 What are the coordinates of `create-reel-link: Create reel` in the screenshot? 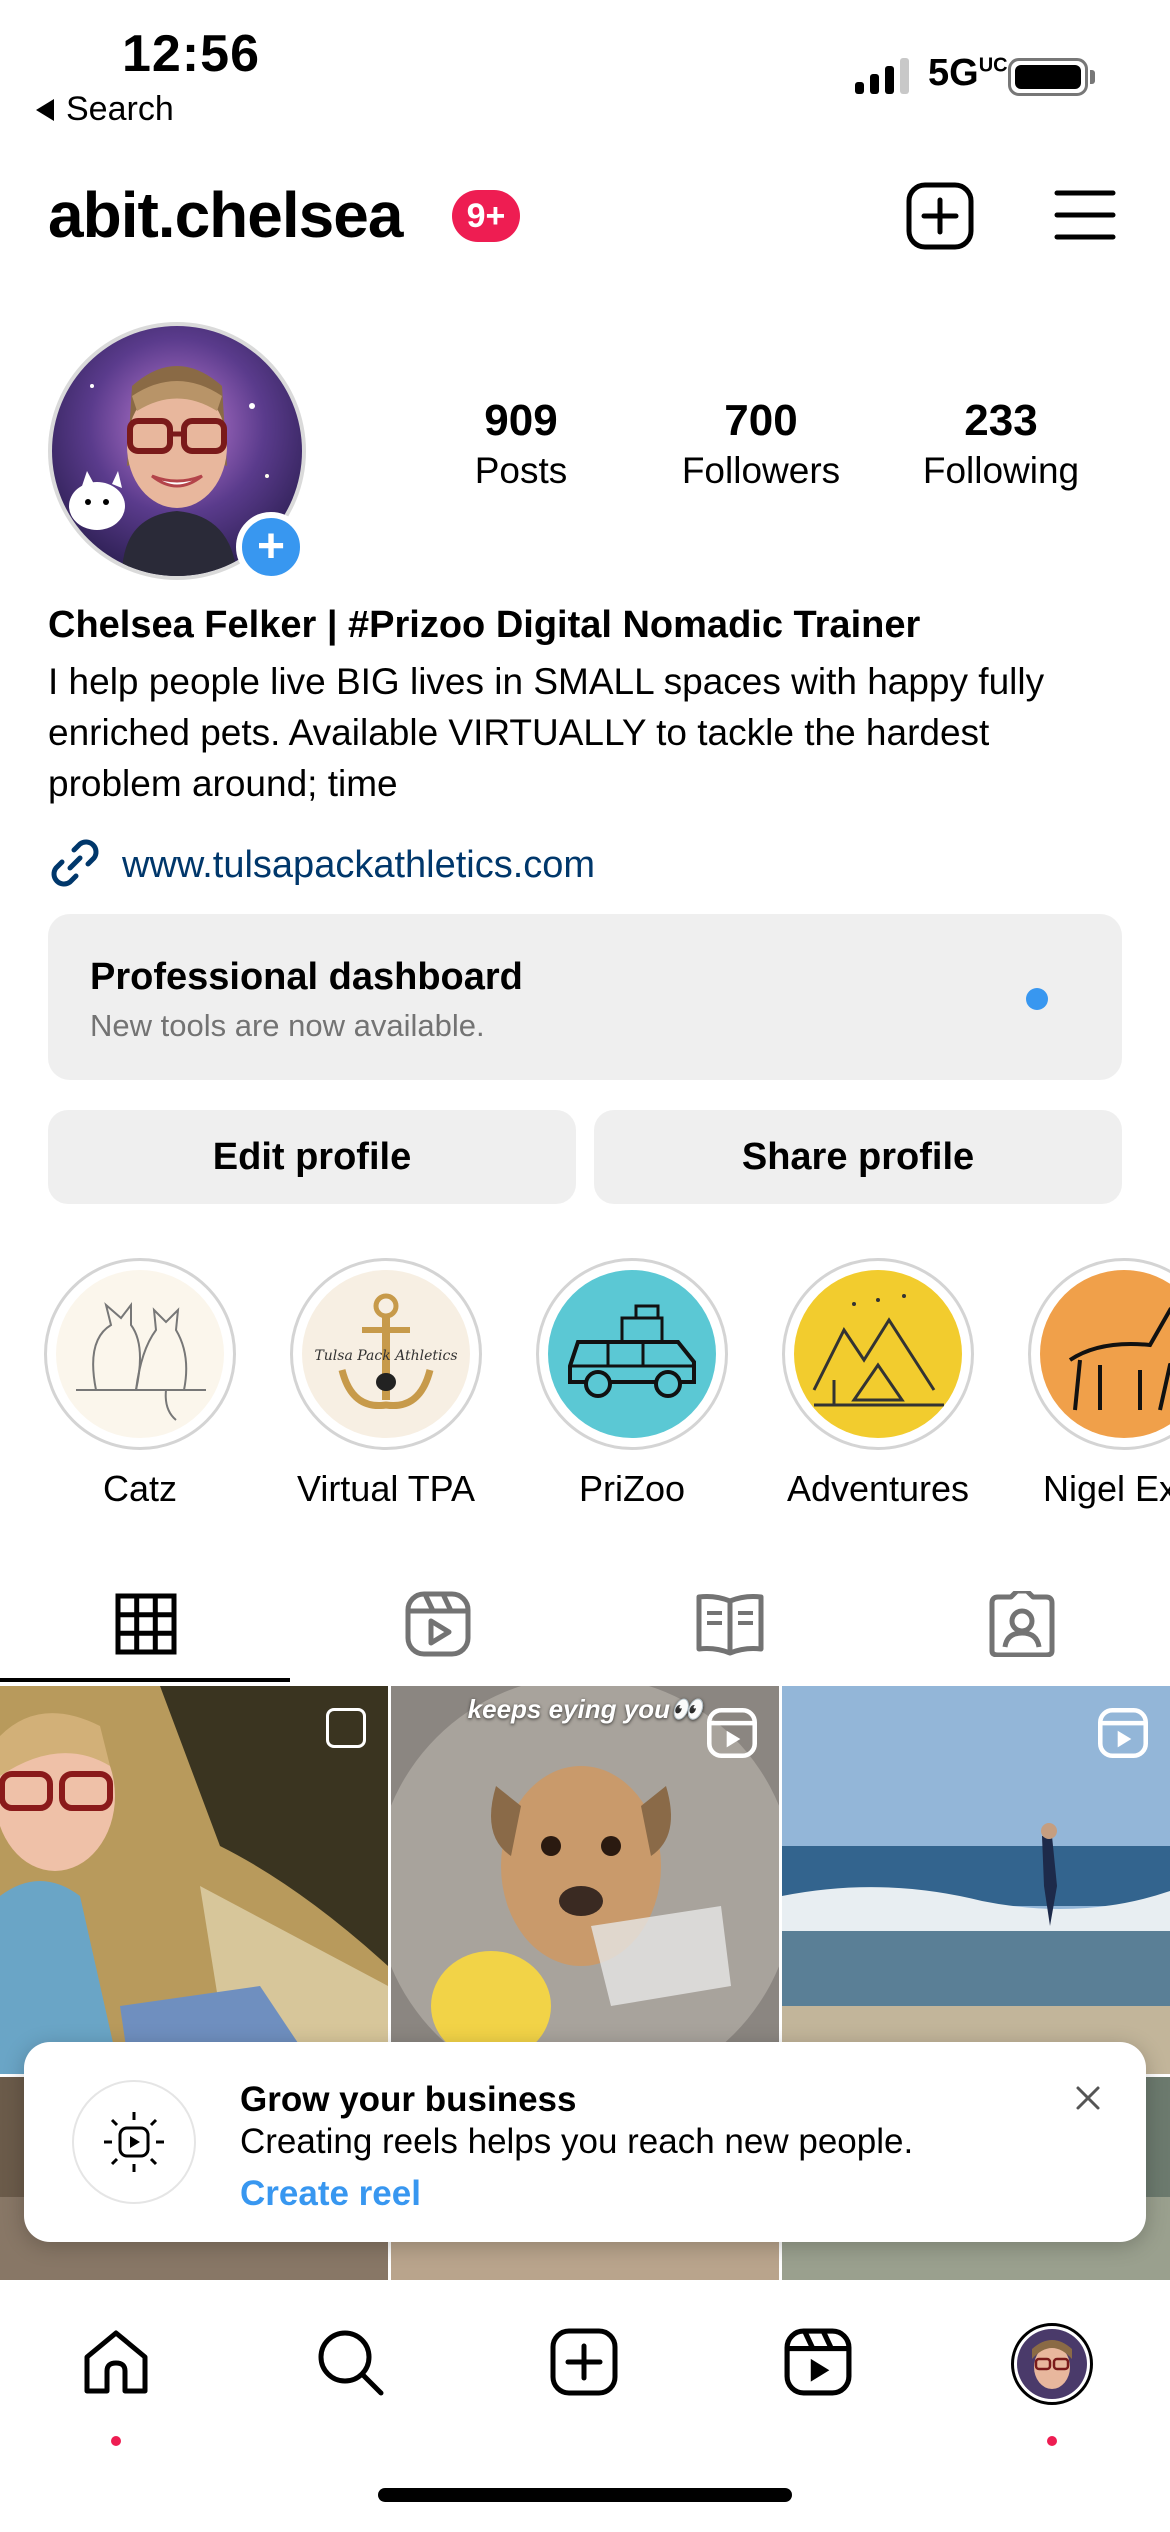 It's located at (330, 2194).